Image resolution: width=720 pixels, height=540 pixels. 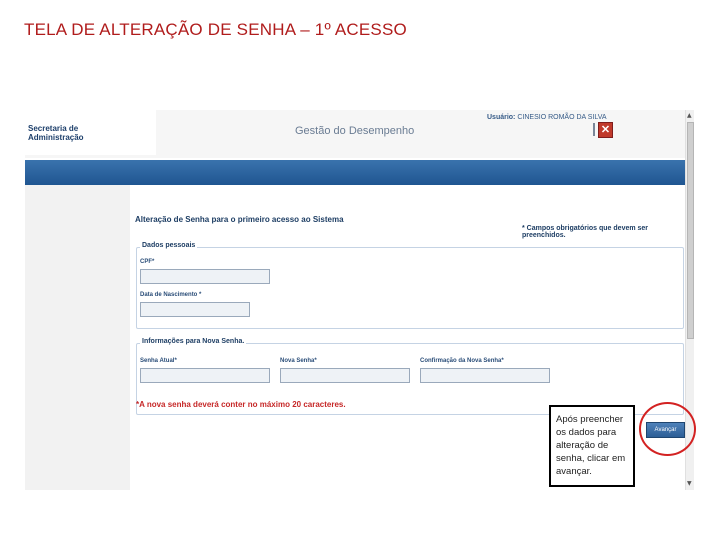 I want to click on logo: Secretaria de Administração, so click(x=90, y=132).